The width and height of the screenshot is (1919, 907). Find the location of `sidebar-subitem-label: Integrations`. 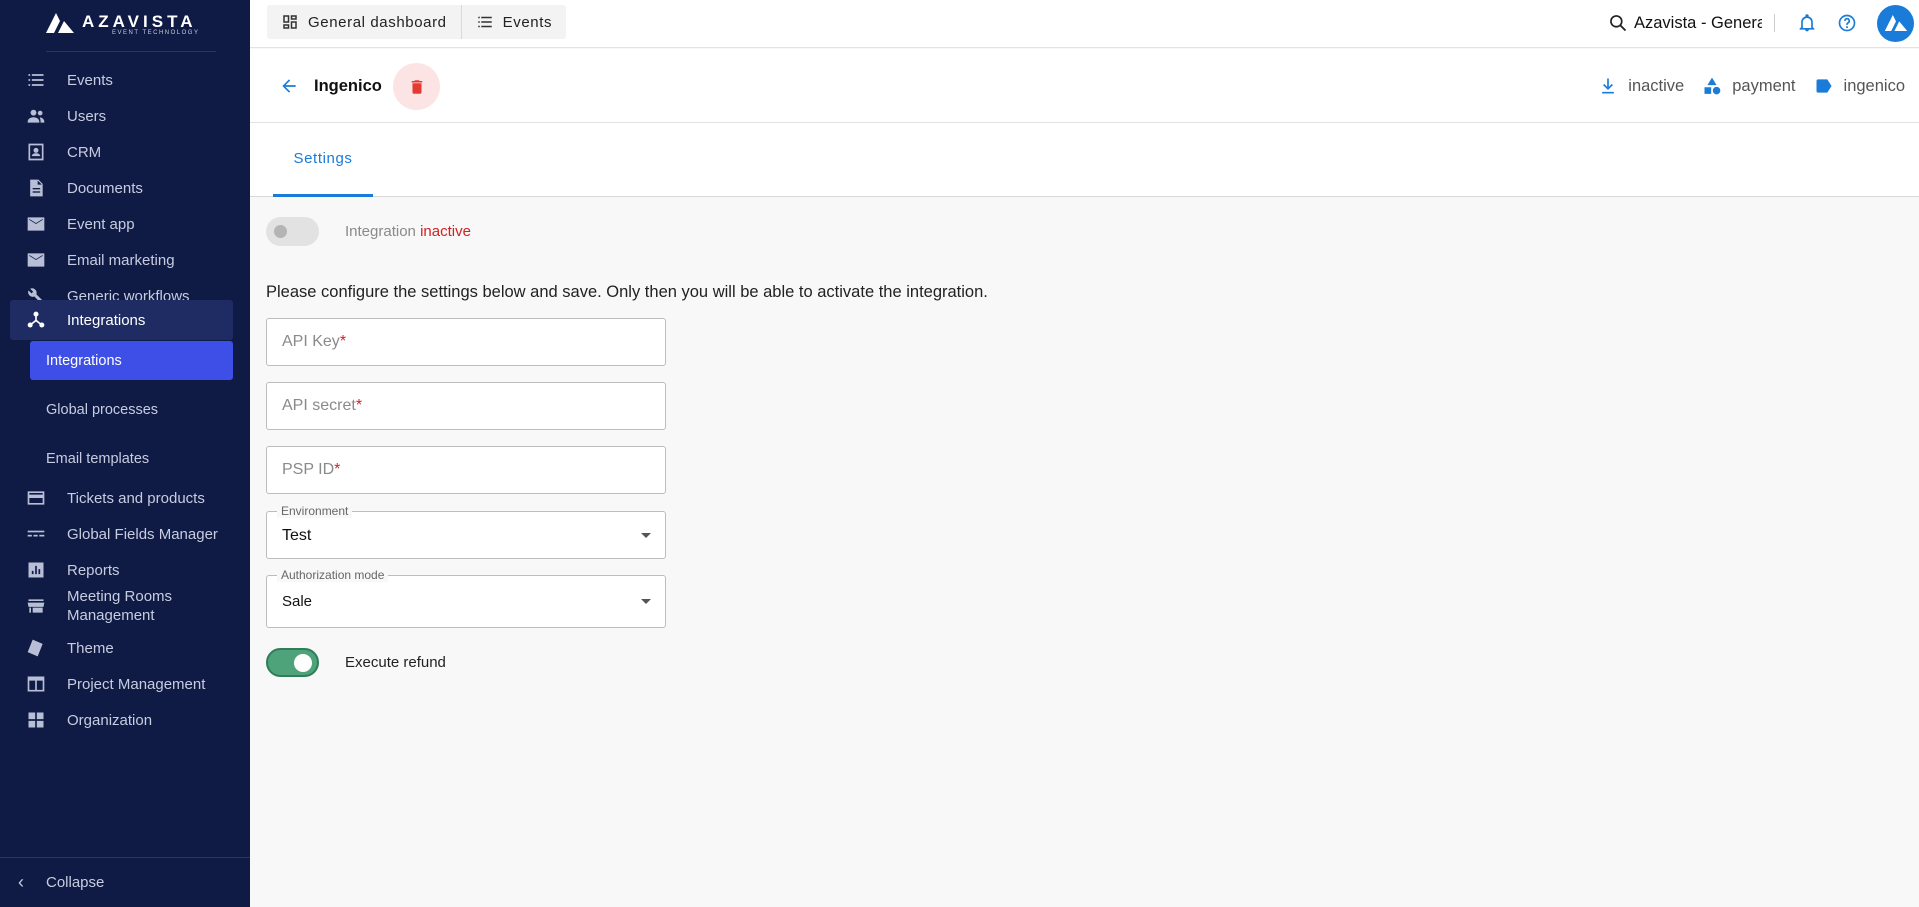

sidebar-subitem-label: Integrations is located at coordinates (84, 360).